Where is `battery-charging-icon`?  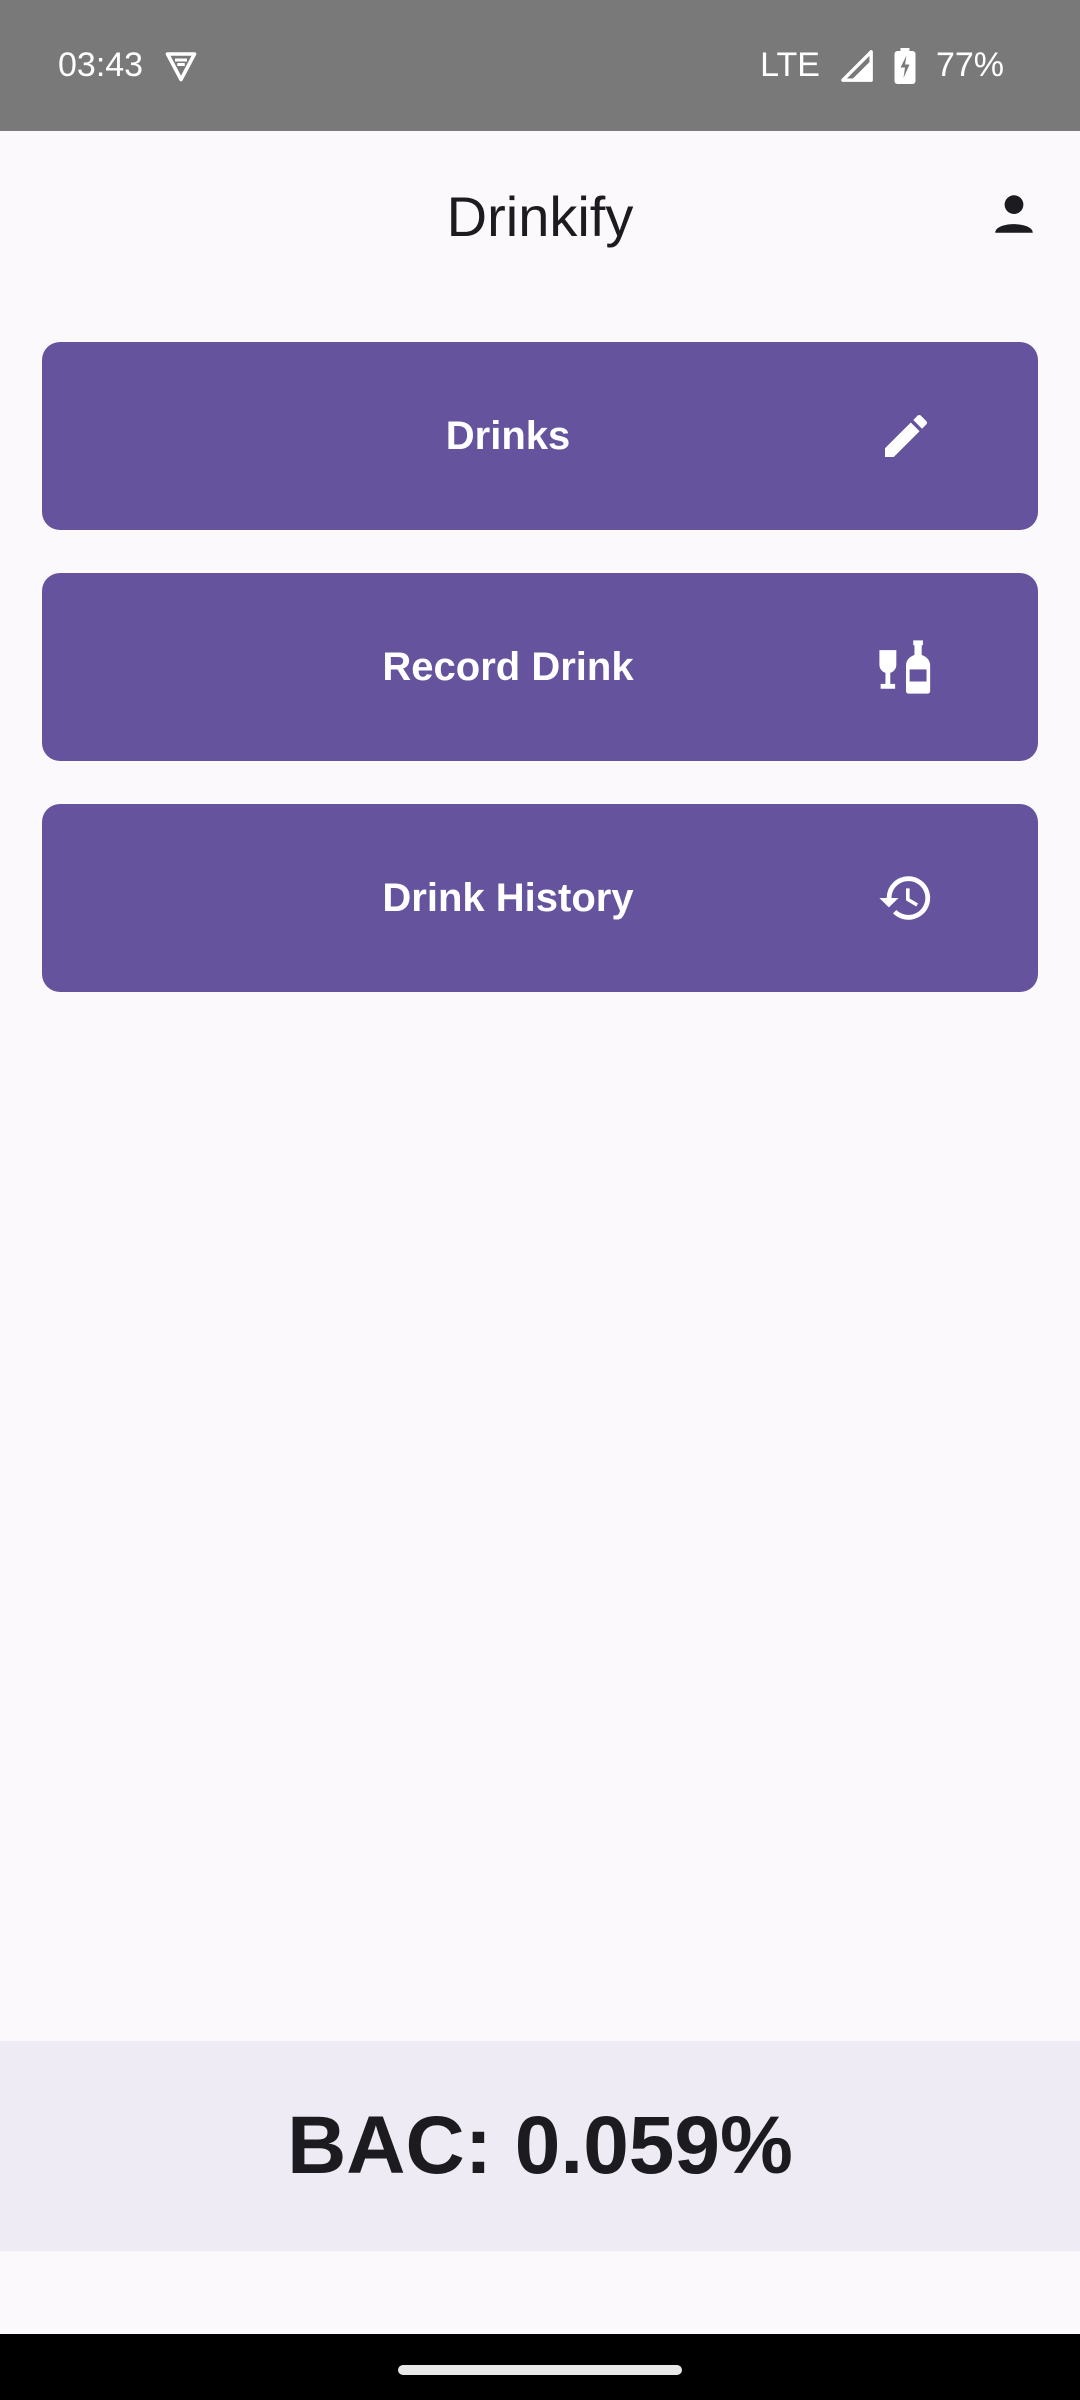
battery-charging-icon is located at coordinates (905, 65).